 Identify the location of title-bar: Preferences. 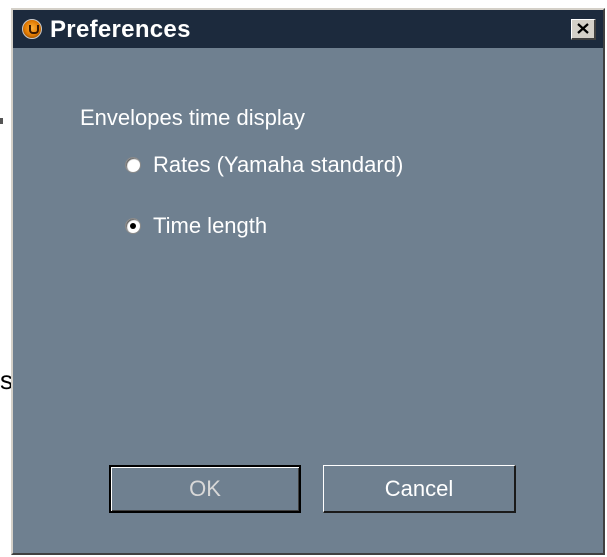
(308, 29).